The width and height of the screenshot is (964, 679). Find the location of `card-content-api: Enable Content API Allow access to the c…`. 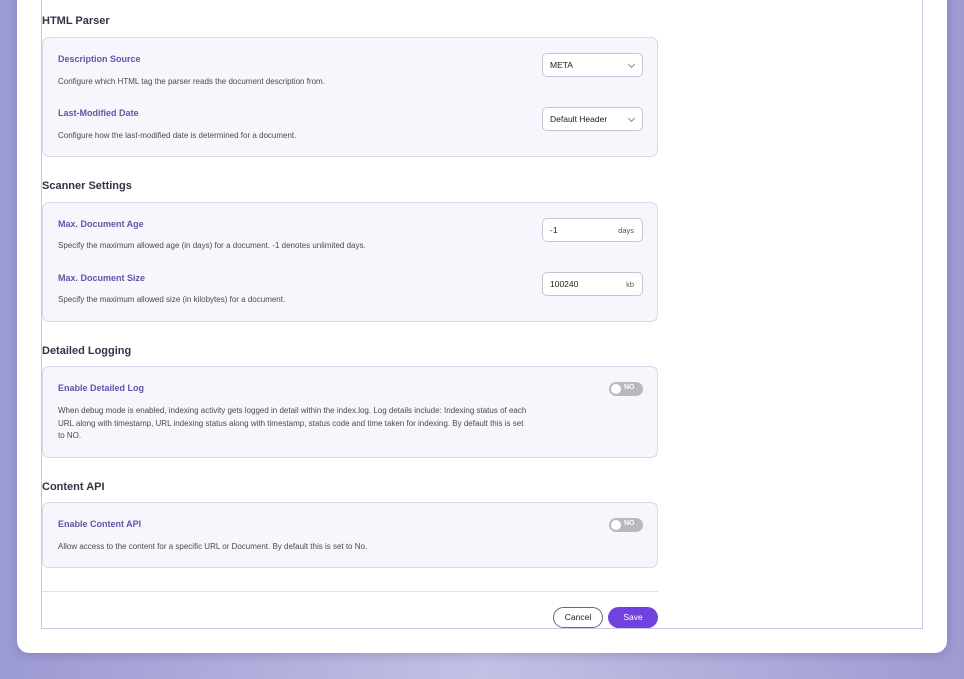

card-content-api: Enable Content API Allow access to the c… is located at coordinates (350, 535).